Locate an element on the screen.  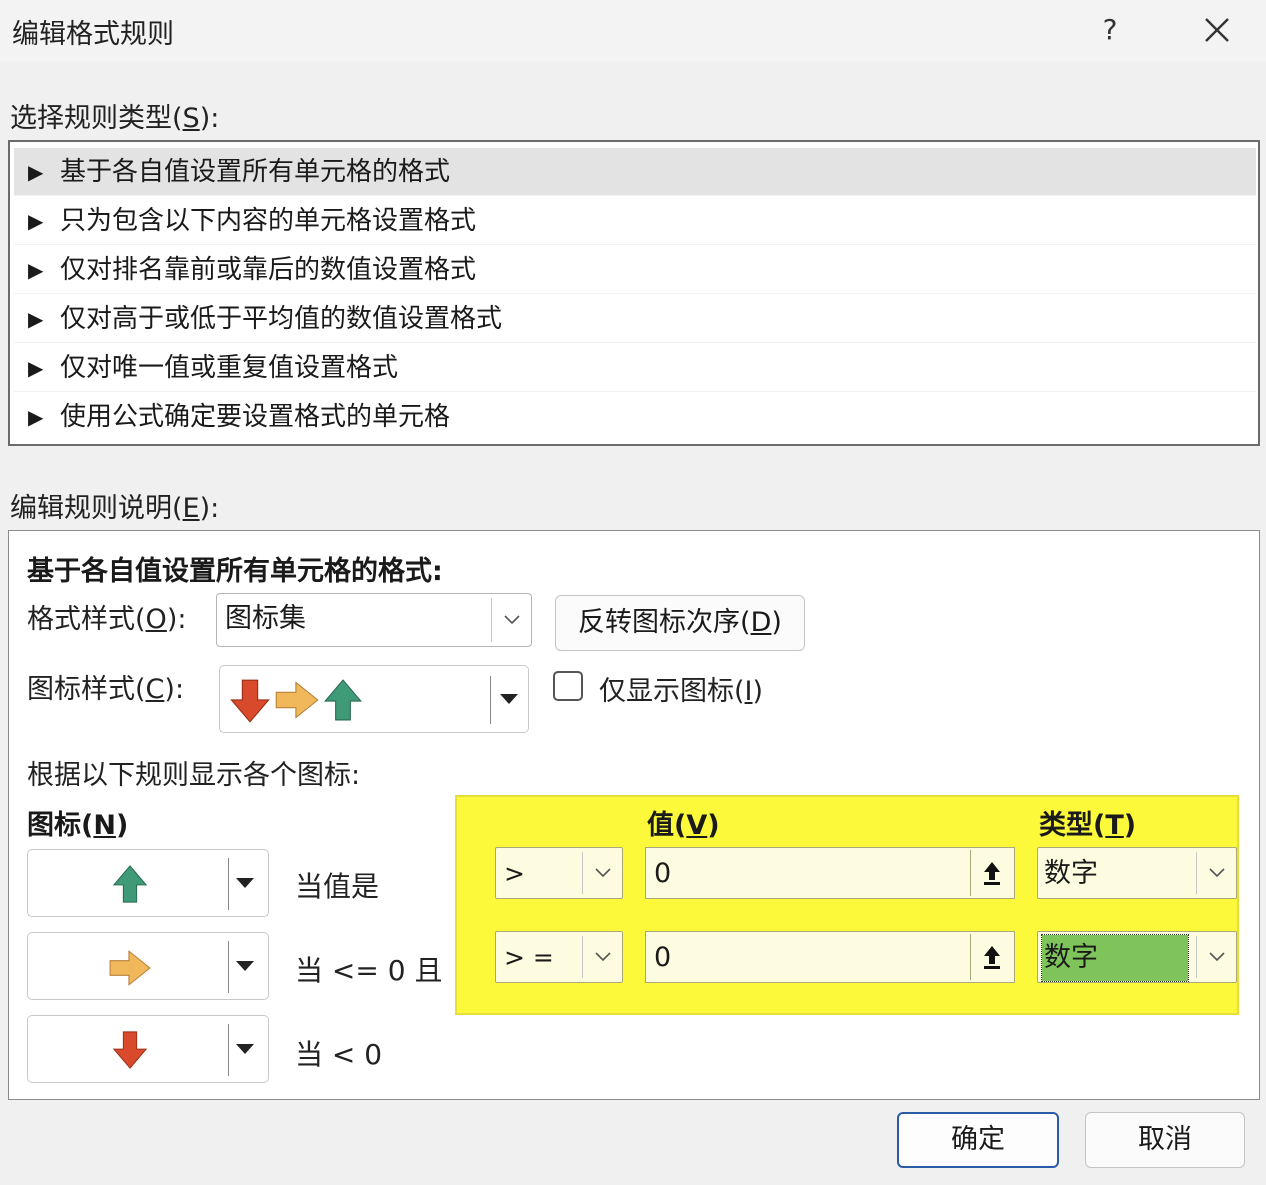
type-column-header: 类型(T) is located at coordinates (1088, 825).